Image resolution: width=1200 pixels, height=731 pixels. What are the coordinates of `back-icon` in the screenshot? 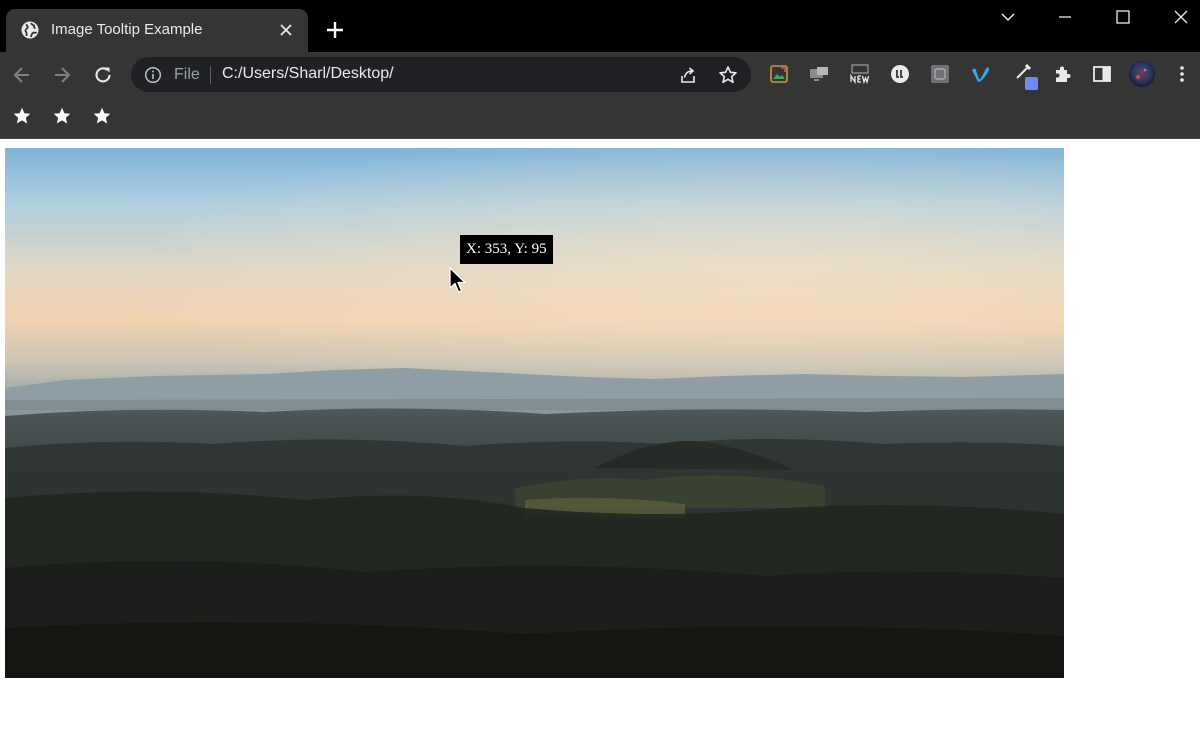 It's located at (22, 75).